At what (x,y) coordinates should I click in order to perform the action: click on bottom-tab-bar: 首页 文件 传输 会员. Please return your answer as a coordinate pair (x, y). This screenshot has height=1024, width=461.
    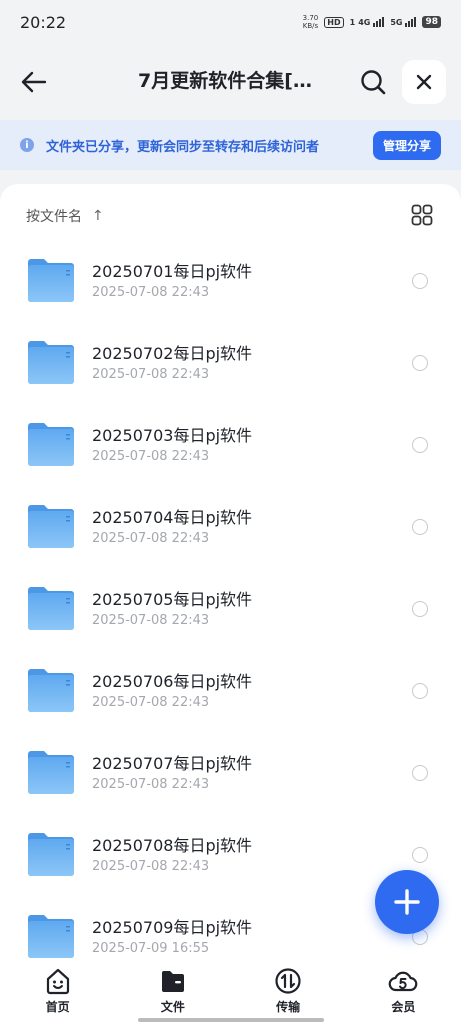
    Looking at the image, I should click on (230, 992).